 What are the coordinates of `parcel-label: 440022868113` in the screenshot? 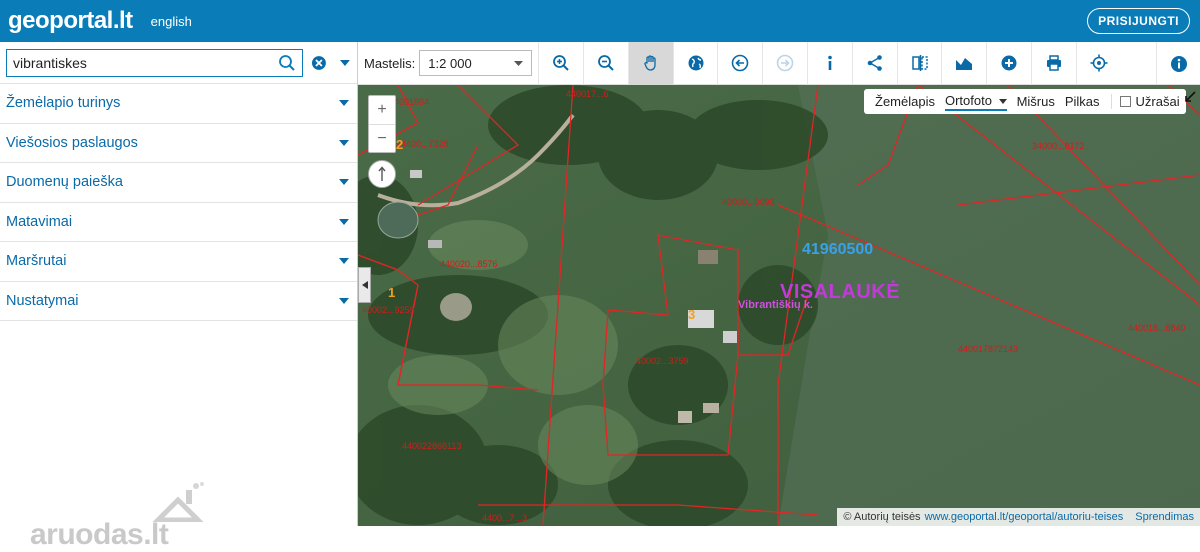 It's located at (432, 446).